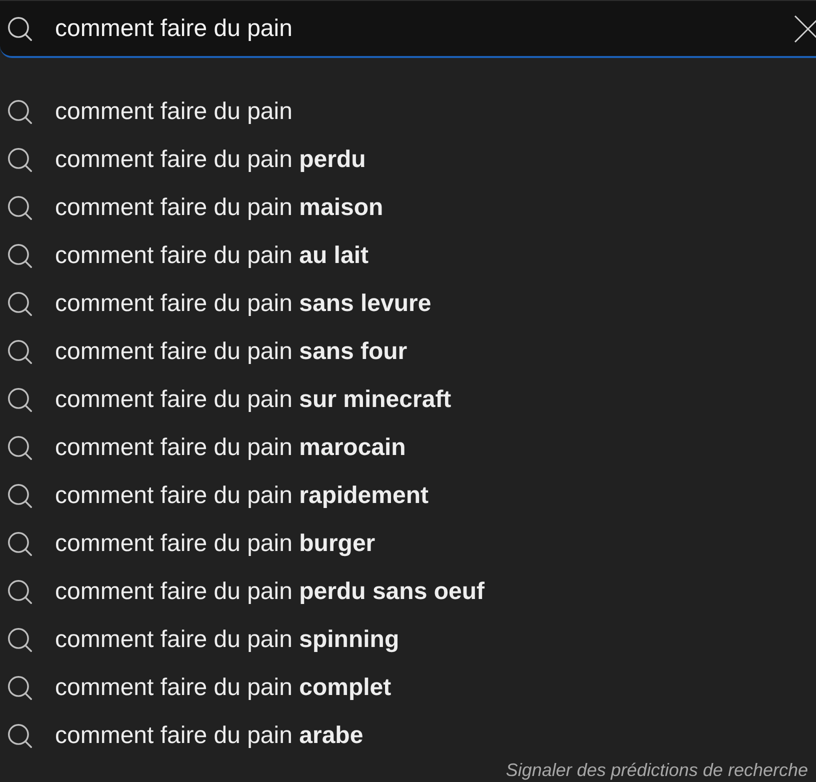  What do you see at coordinates (408, 256) in the screenshot?
I see `suggestion-item: comment faire du pain au lait` at bounding box center [408, 256].